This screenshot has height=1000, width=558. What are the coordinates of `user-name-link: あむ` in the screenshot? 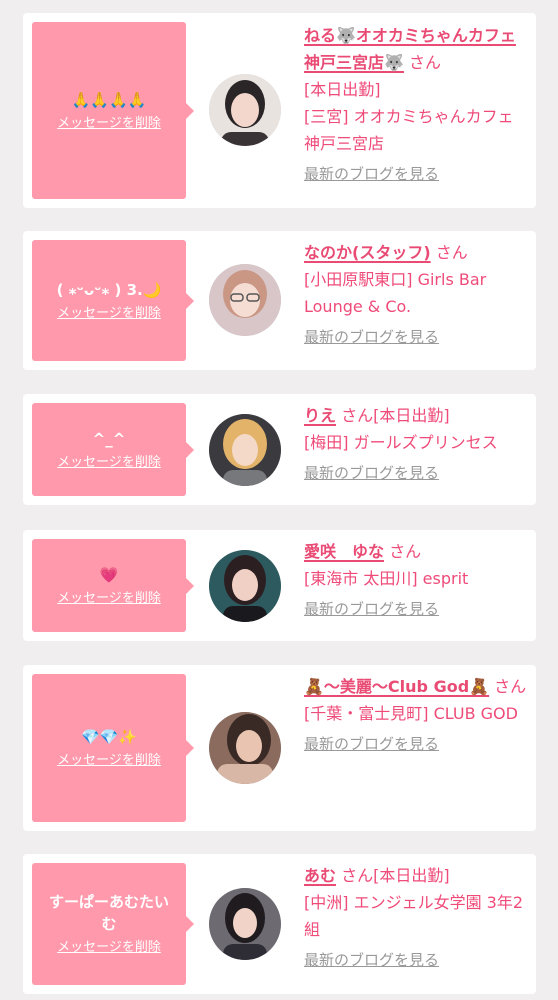 It's located at (320, 875).